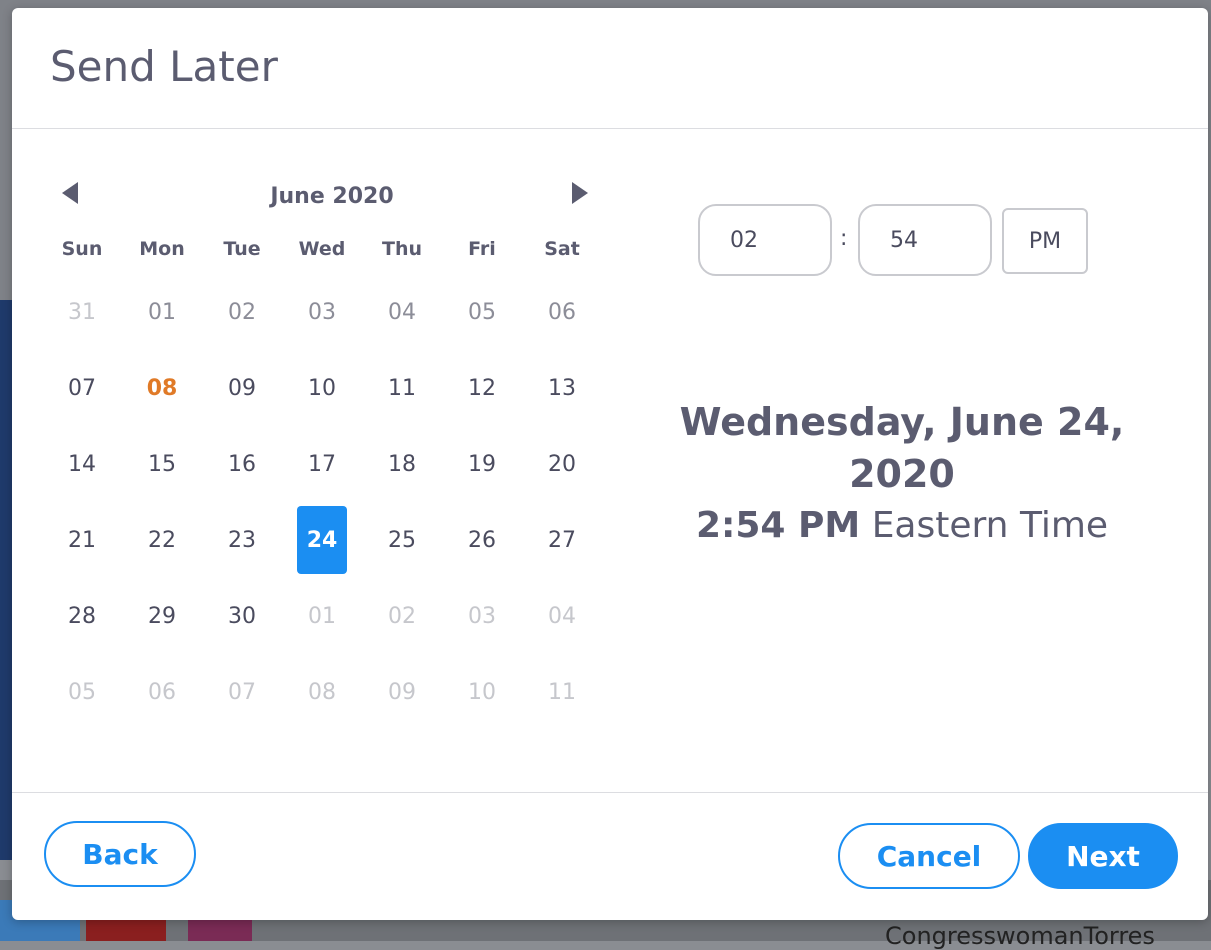 The width and height of the screenshot is (1211, 950). I want to click on calendar-day: 18, so click(402, 464).